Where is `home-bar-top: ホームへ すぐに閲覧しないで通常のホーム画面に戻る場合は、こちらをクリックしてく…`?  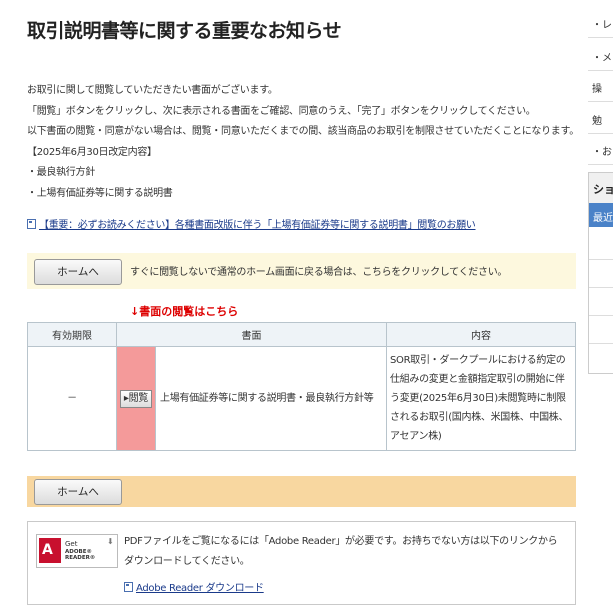 home-bar-top: ホームへ すぐに閲覧しないで通常のホーム画面に戻る場合は、こちらをクリックしてく… is located at coordinates (301, 271).